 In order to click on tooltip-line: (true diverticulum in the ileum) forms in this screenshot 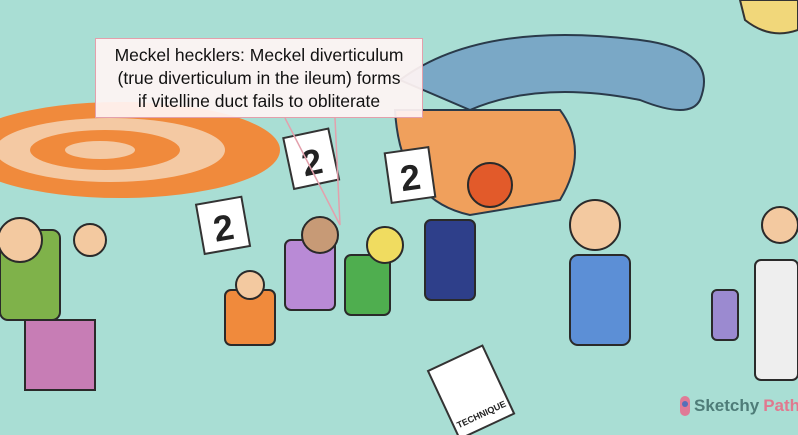, I will do `click(259, 78)`.